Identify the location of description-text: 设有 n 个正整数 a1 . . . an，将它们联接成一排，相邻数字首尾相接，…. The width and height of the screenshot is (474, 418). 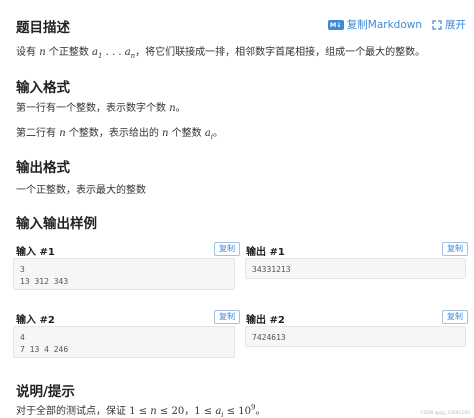
(221, 53).